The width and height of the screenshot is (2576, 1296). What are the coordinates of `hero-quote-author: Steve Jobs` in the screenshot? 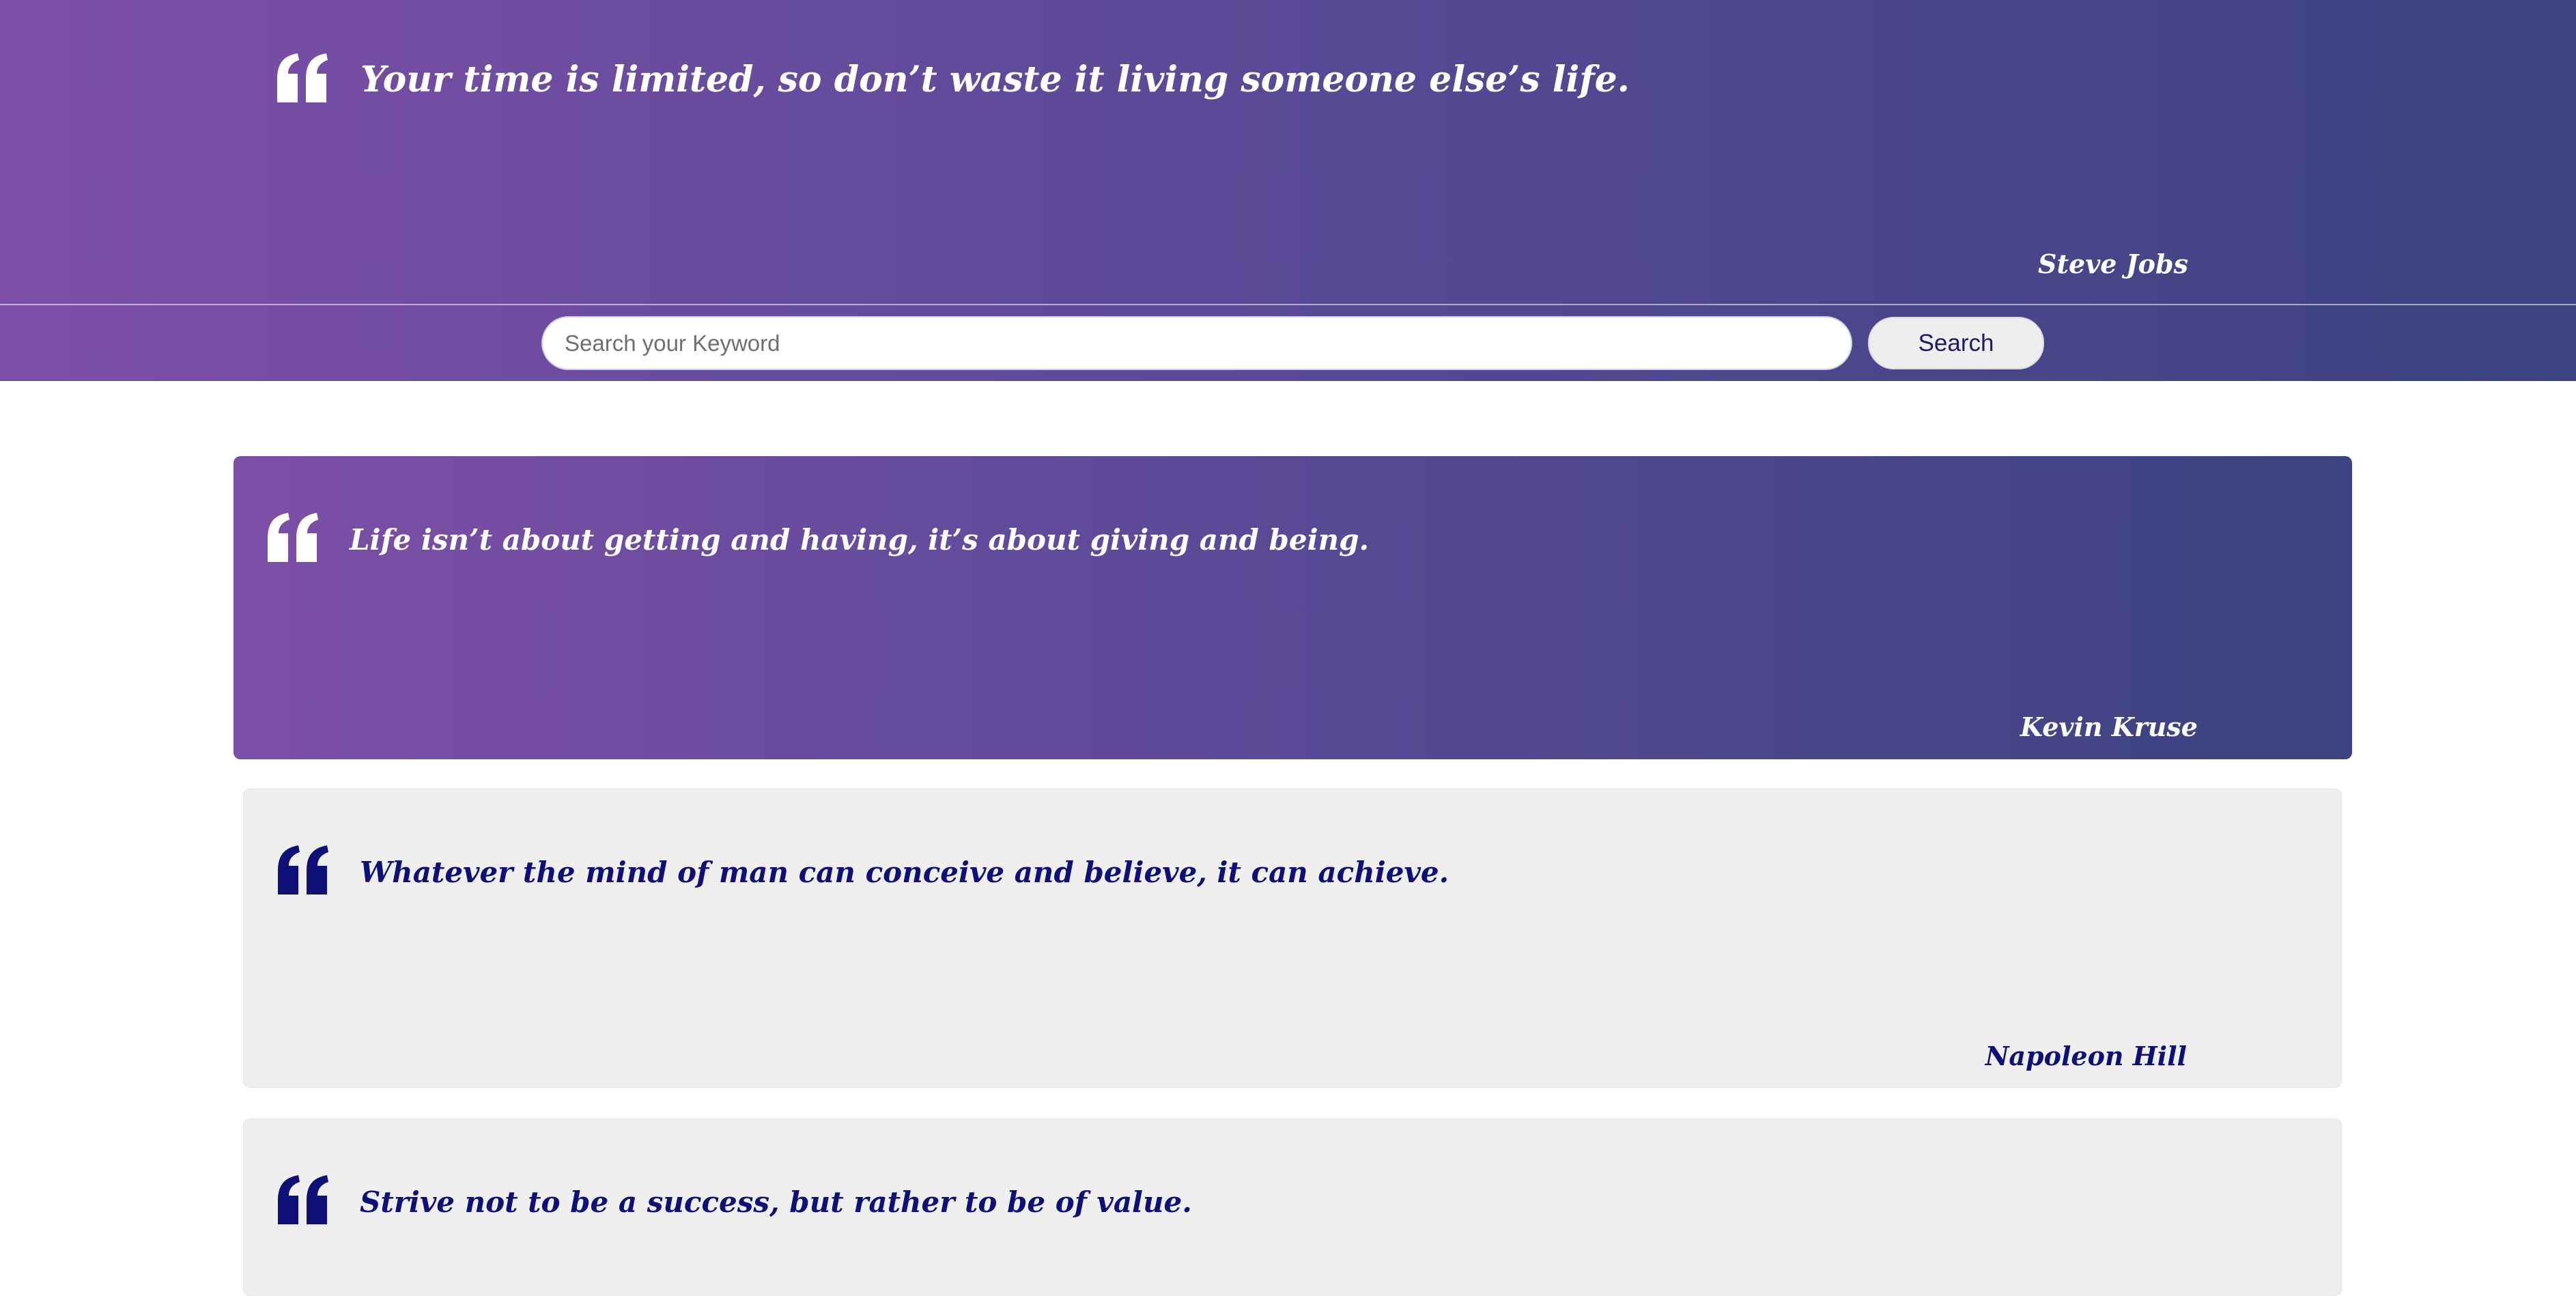 It's located at (2113, 264).